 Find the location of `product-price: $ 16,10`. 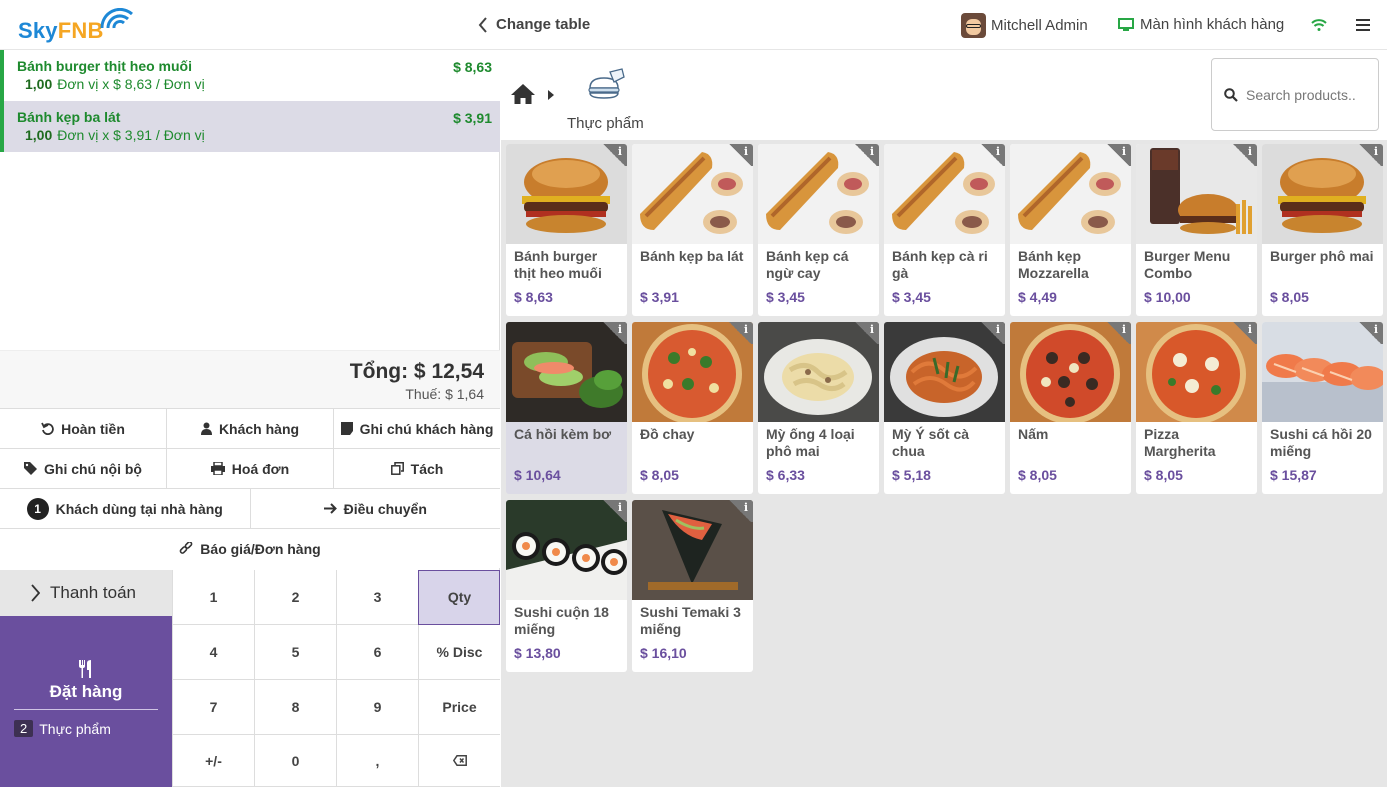

product-price: $ 16,10 is located at coordinates (663, 653).